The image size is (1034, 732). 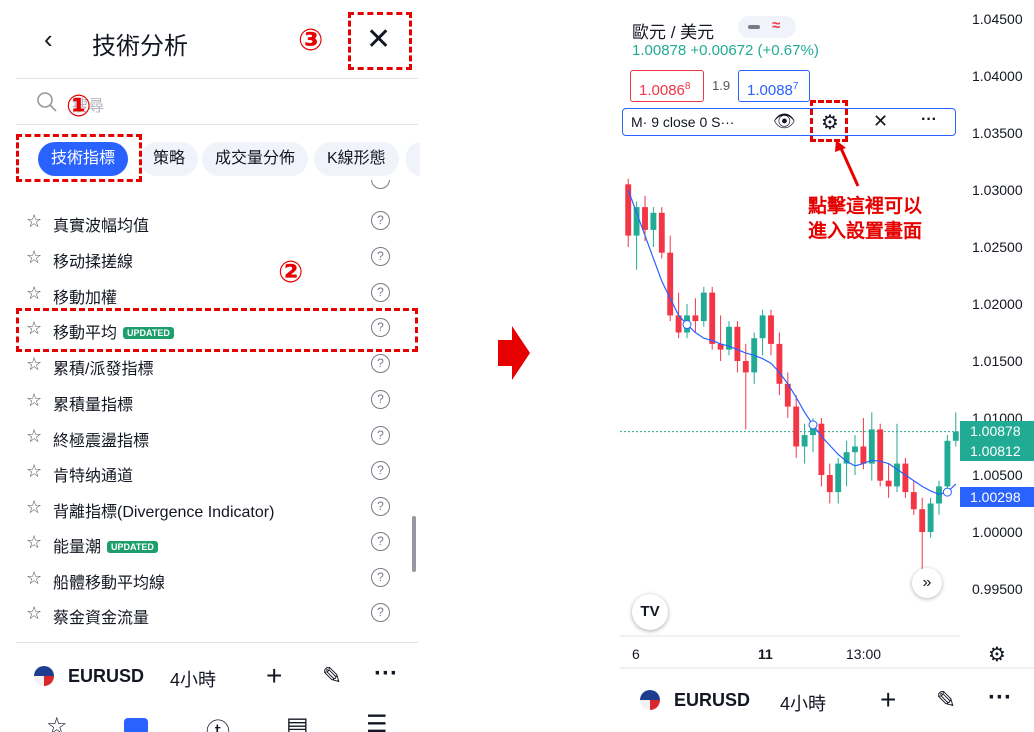 I want to click on news-icon: ▤, so click(x=297, y=723).